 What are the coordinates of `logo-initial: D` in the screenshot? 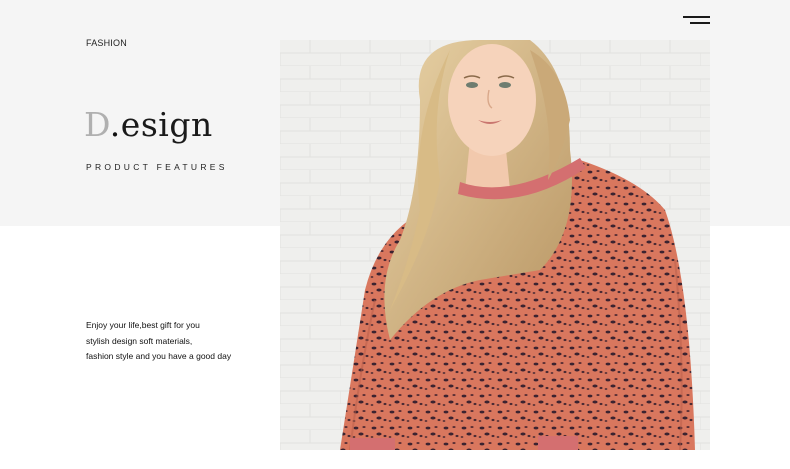 It's located at (97, 124).